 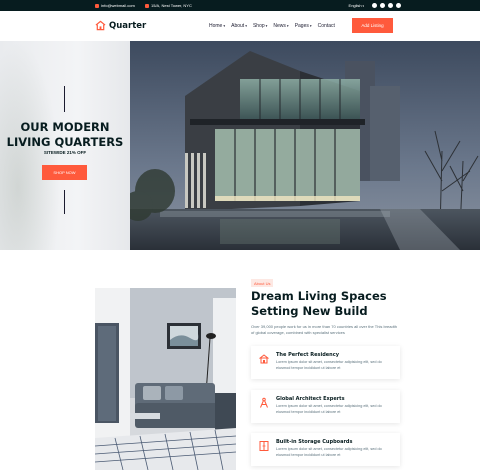 I want to click on hero-title-line2: LIVING QUARTERS, so click(x=65, y=142).